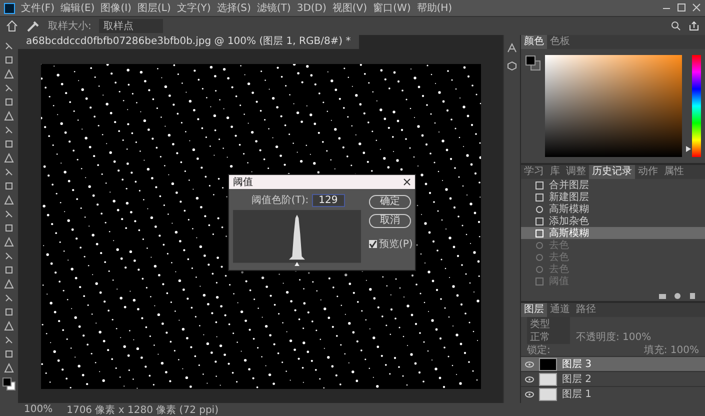 The height and width of the screenshot is (416, 705). Describe the element at coordinates (116, 8) in the screenshot. I see `menu-item: 图像(I)` at that location.